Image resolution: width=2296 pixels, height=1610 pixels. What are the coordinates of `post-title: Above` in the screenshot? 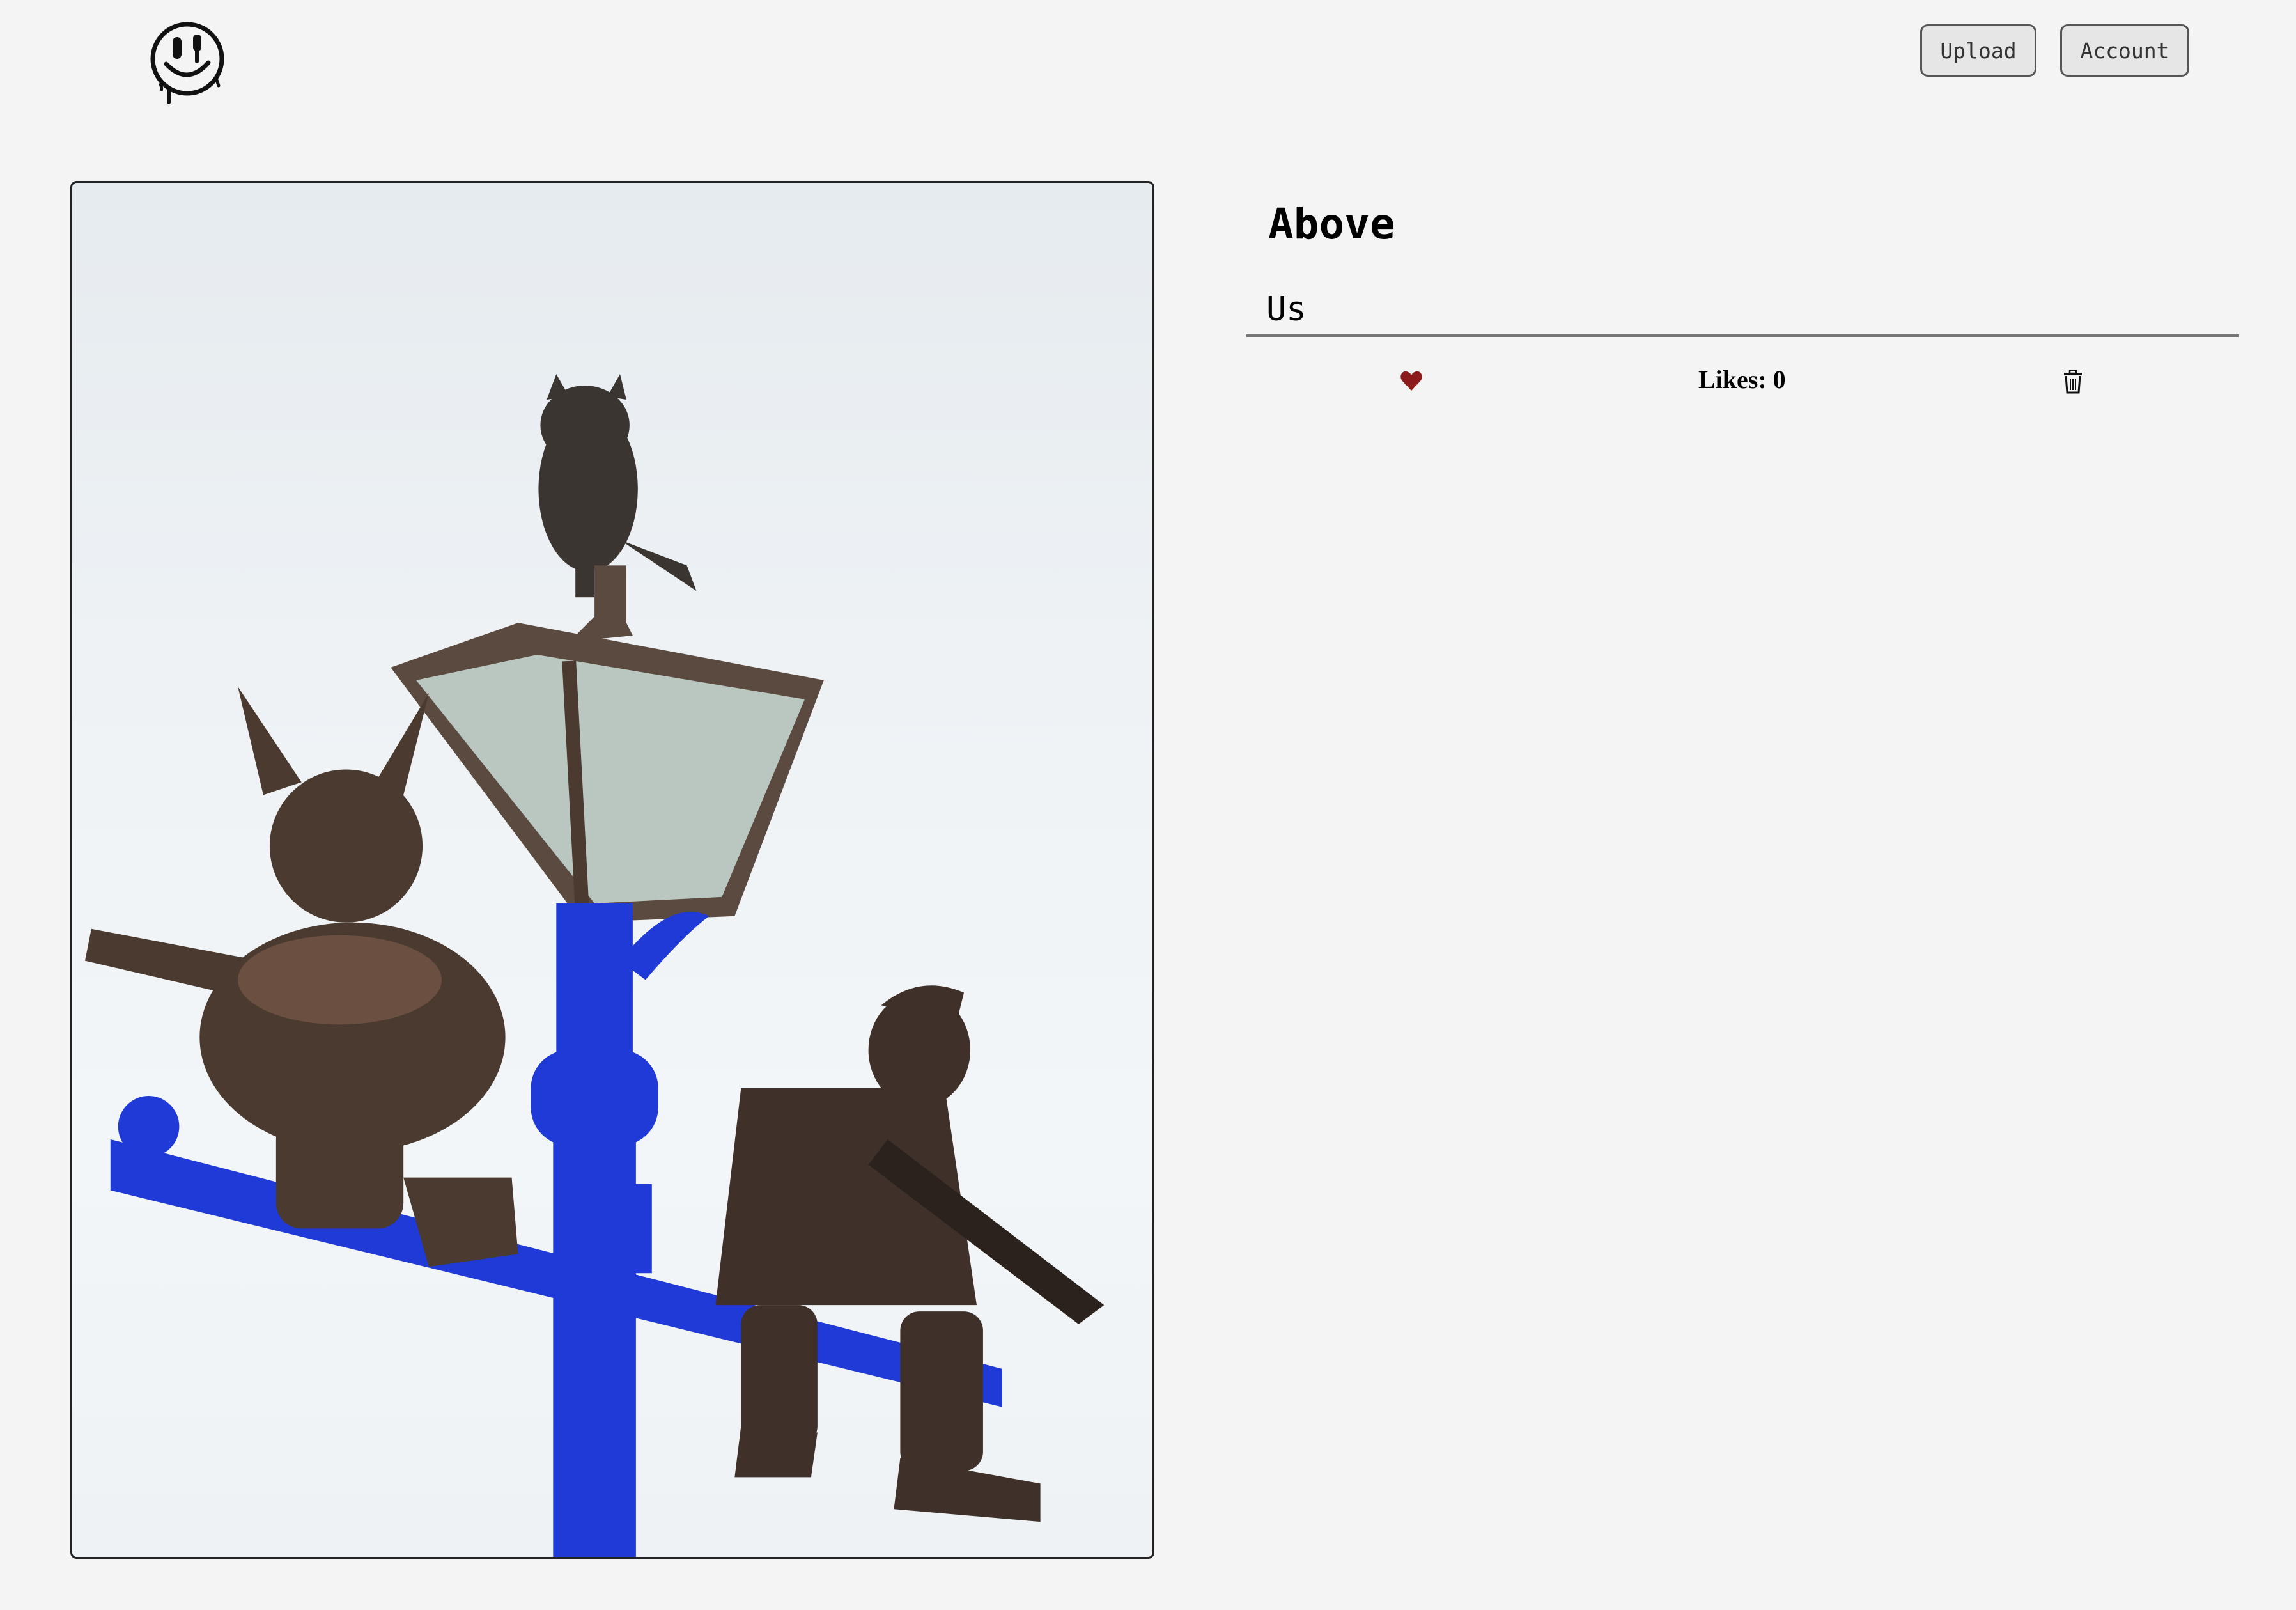 It's located at (1331, 224).